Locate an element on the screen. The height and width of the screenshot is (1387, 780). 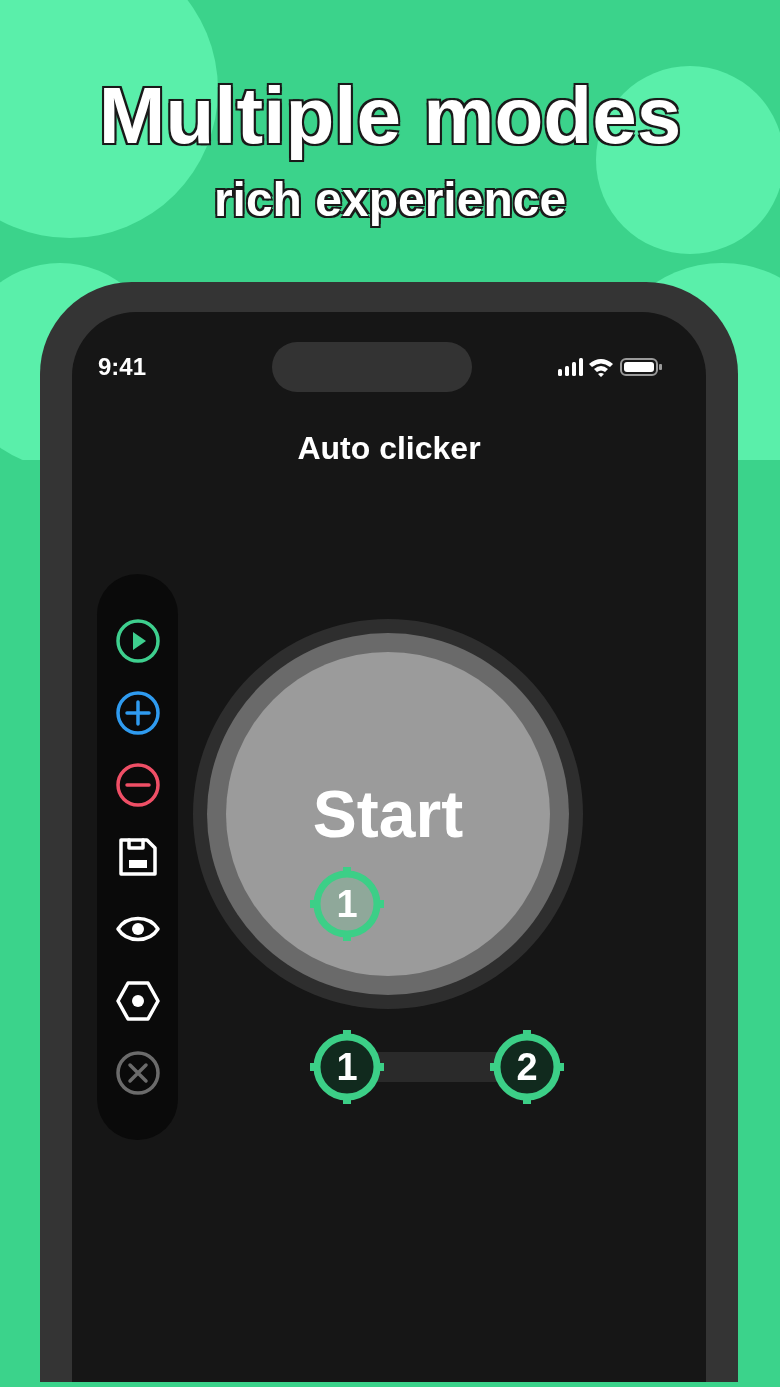
remove-icon is located at coordinates (137, 785).